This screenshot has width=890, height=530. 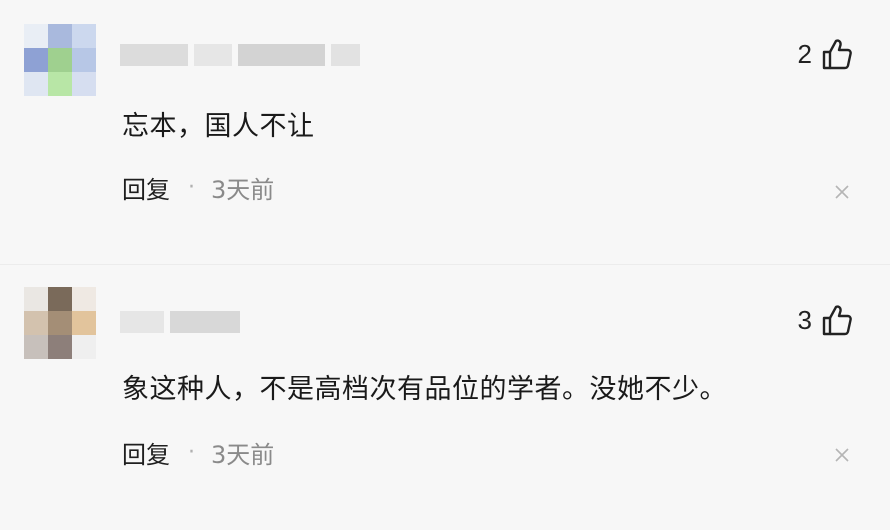 I want to click on like-area: 3, so click(x=825, y=320).